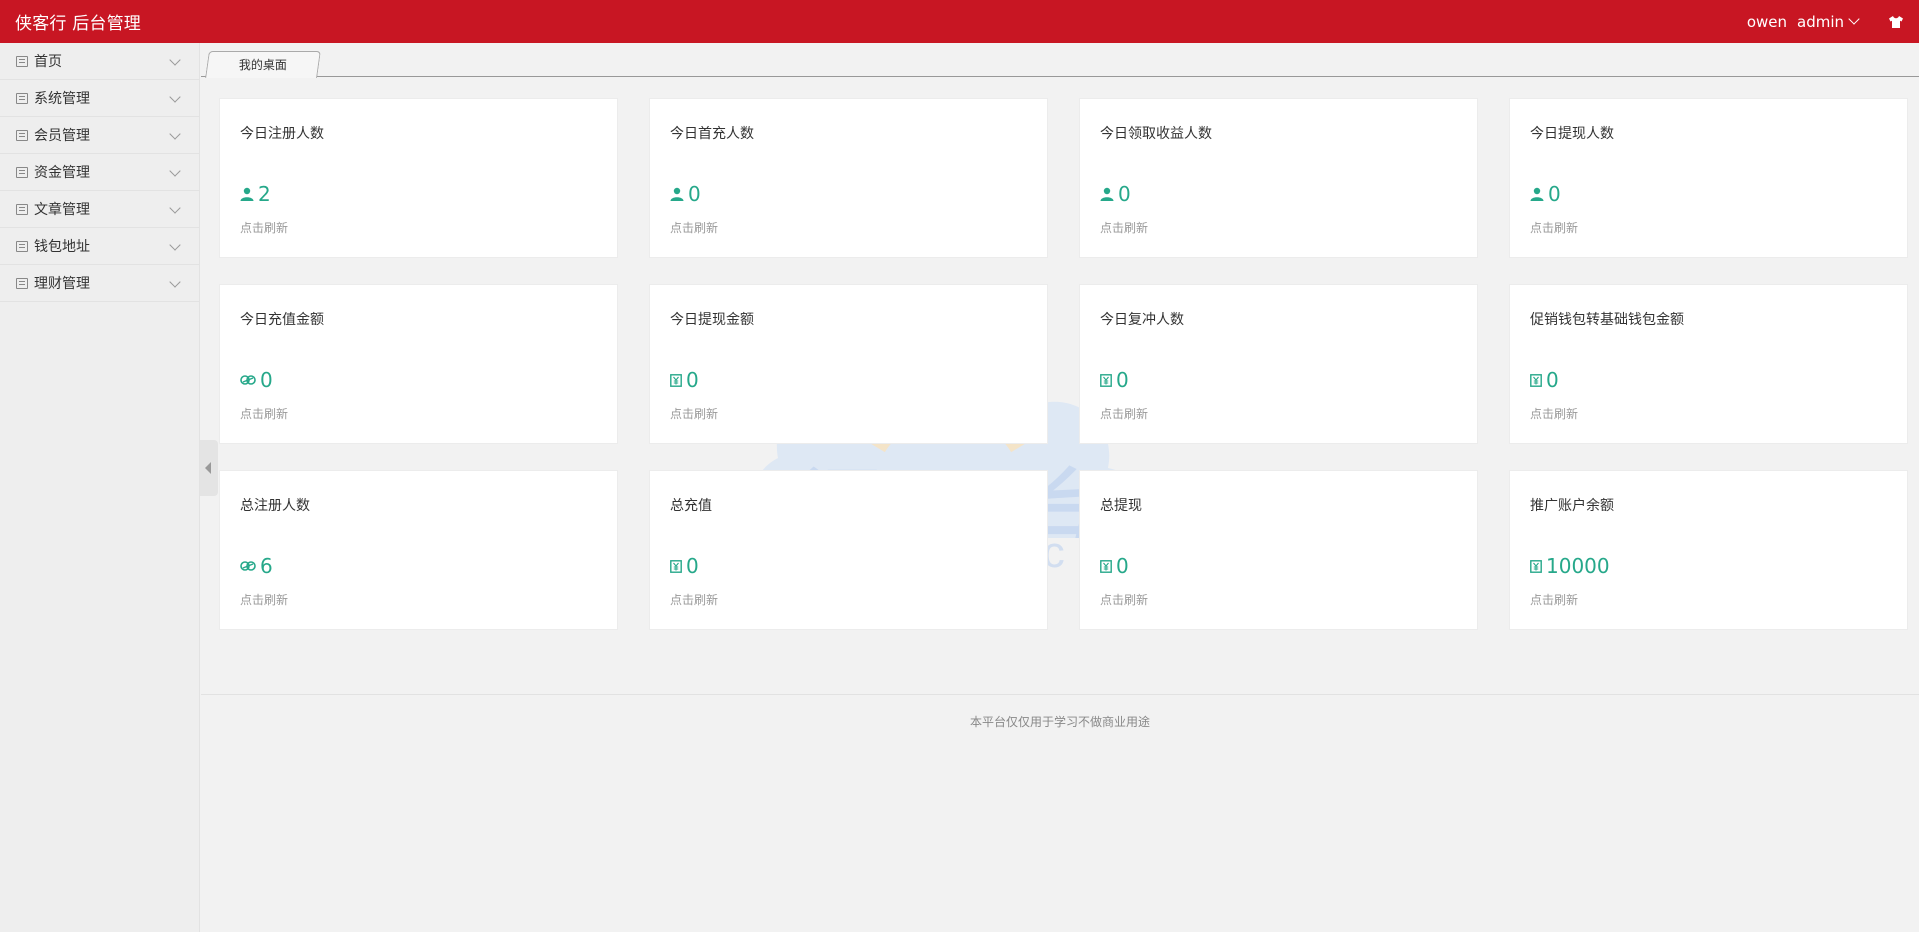 The image size is (1919, 932). I want to click on sidebar-item: 系统管理, so click(99, 98).